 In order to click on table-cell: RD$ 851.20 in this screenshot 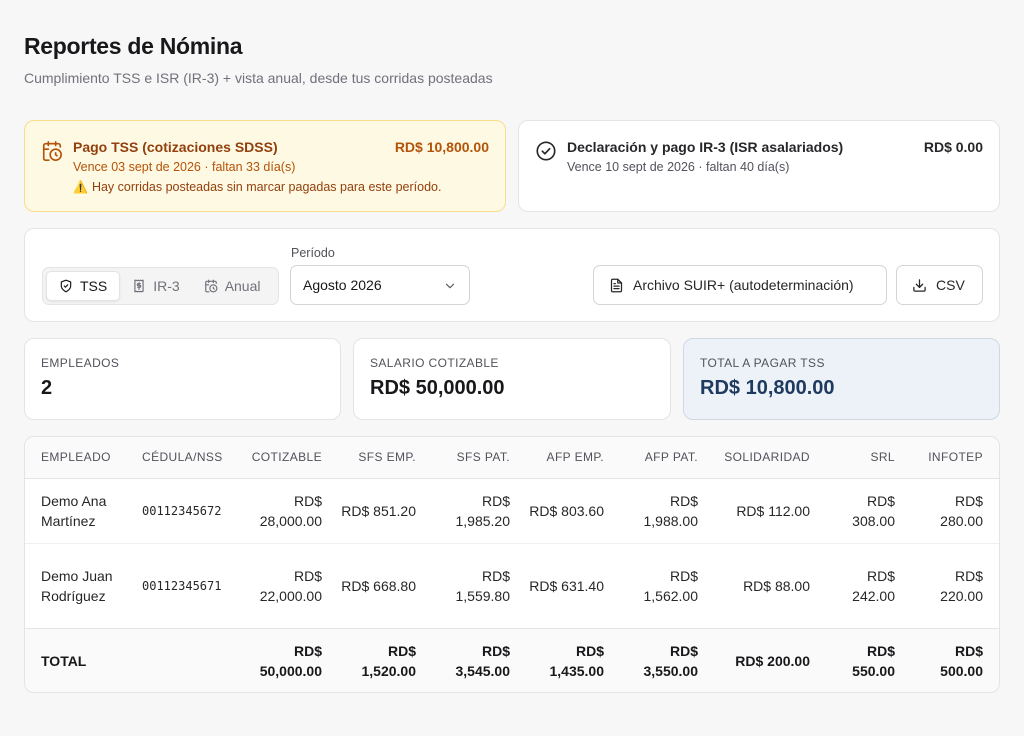, I will do `click(385, 511)`.